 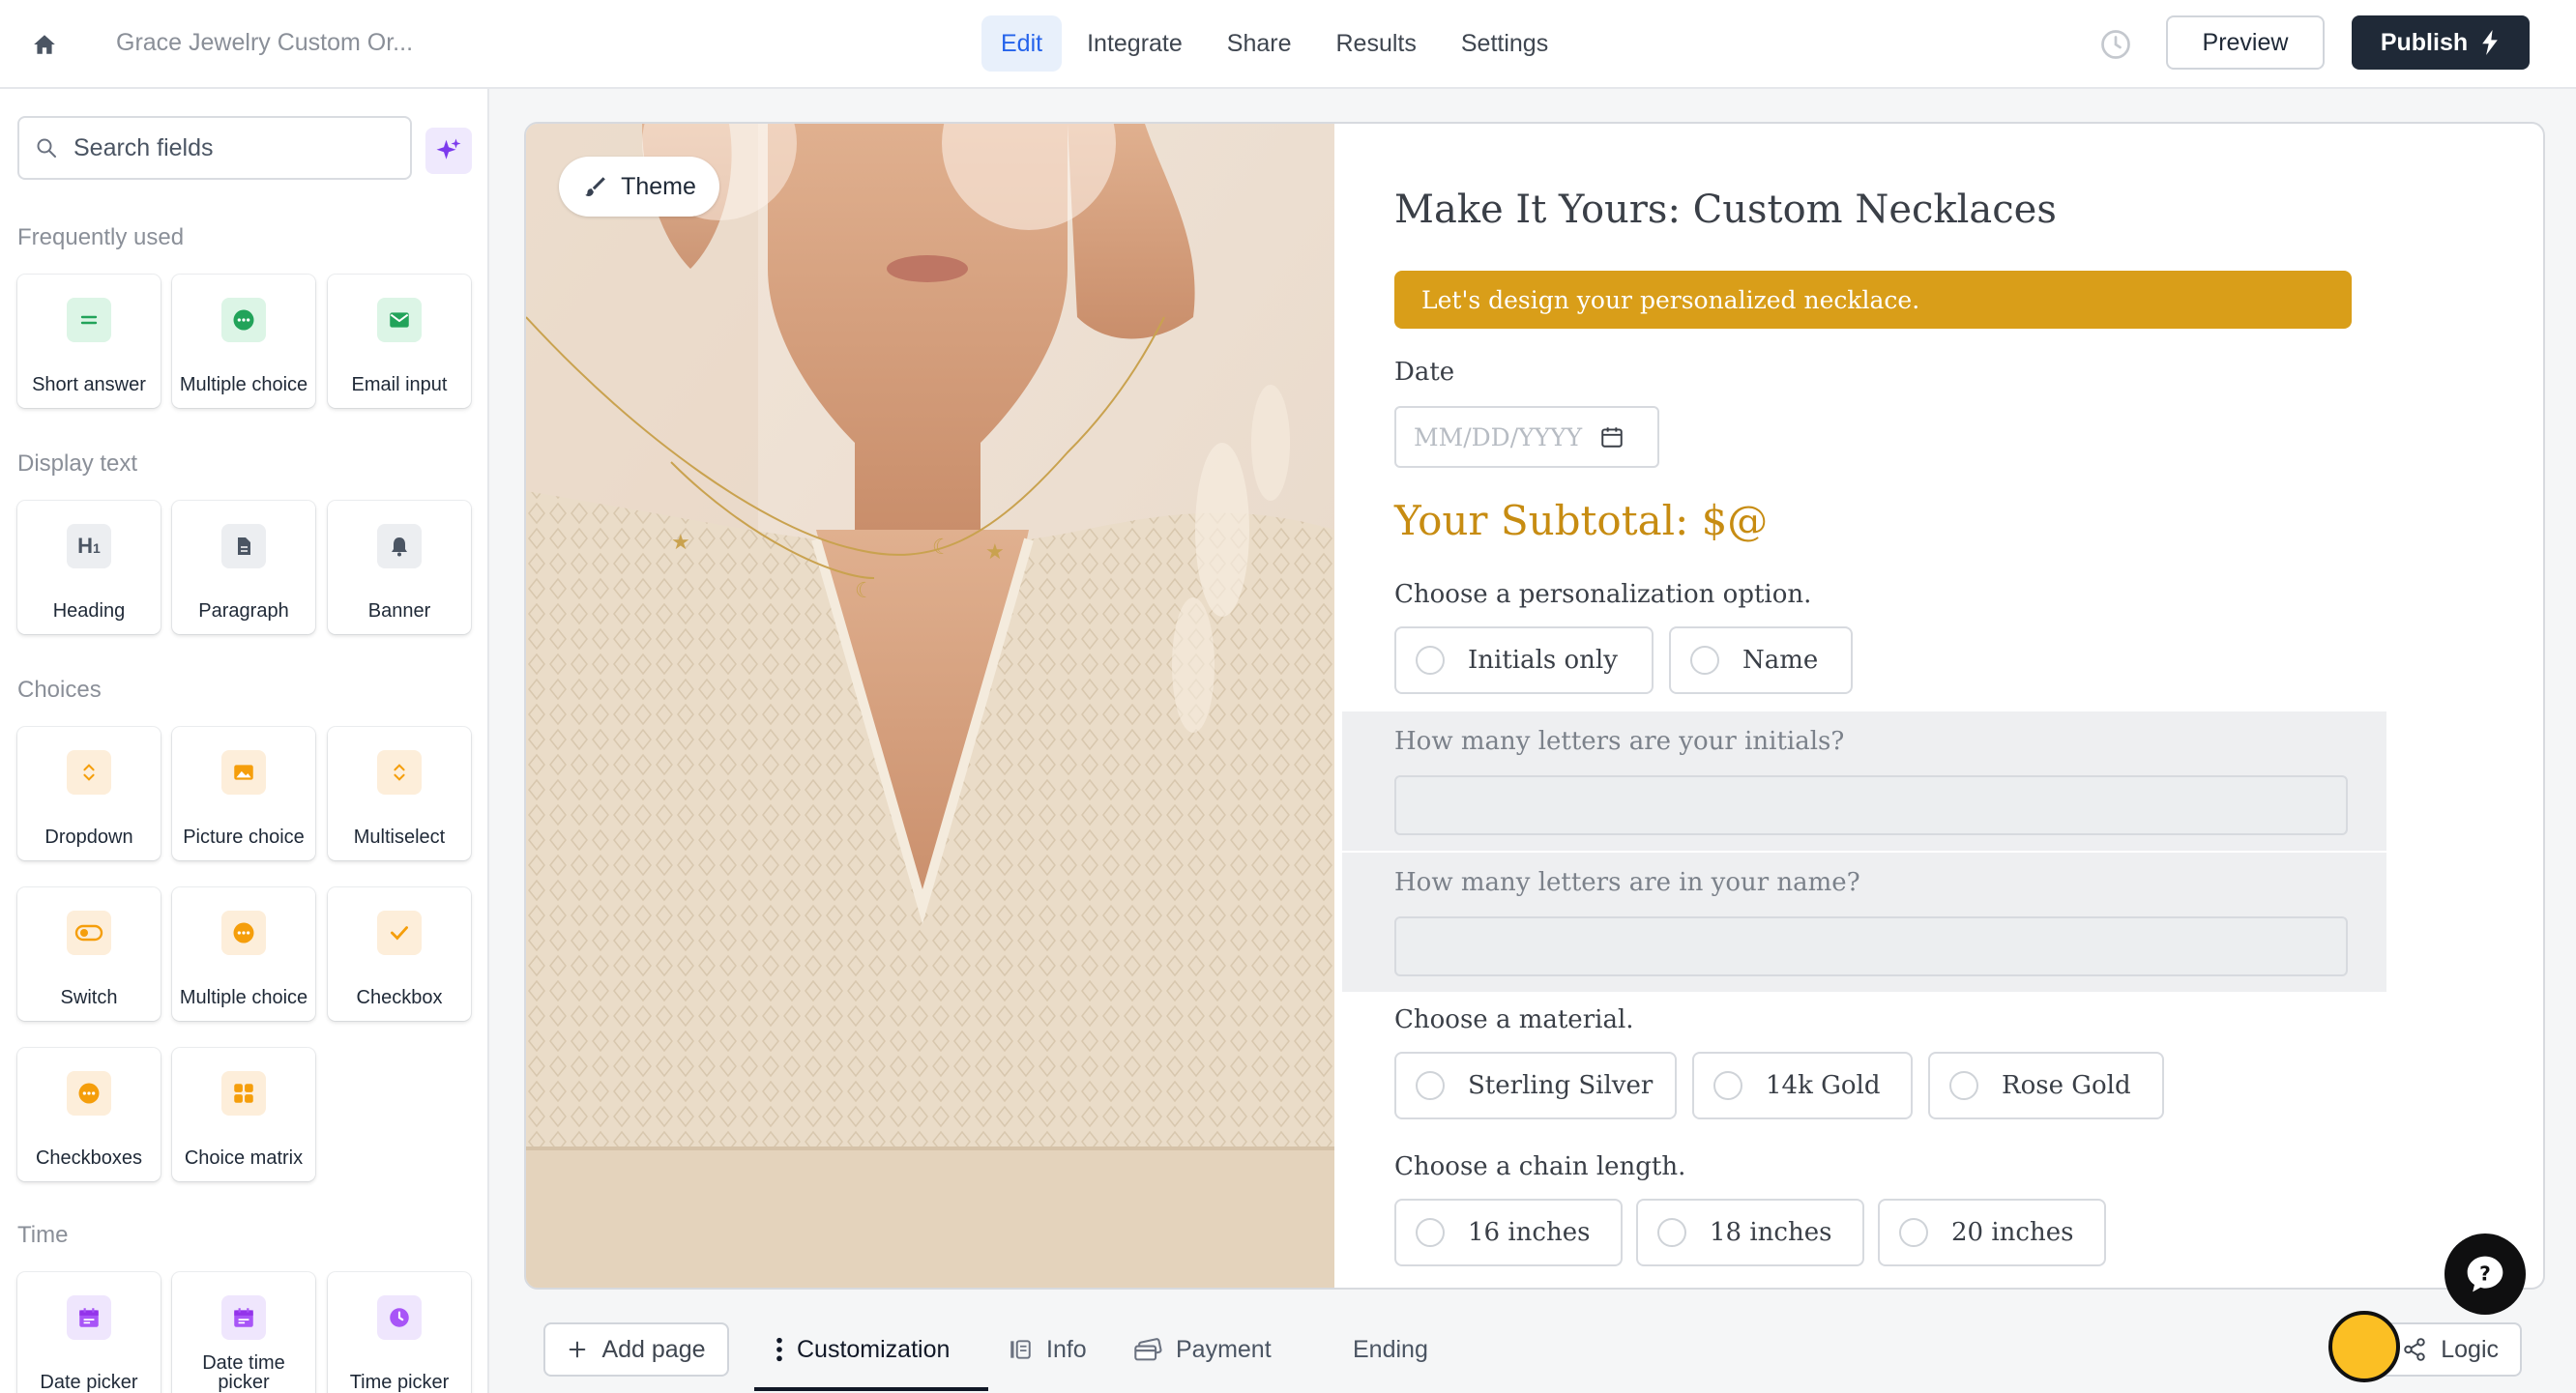 I want to click on initials-input, so click(x=1871, y=805).